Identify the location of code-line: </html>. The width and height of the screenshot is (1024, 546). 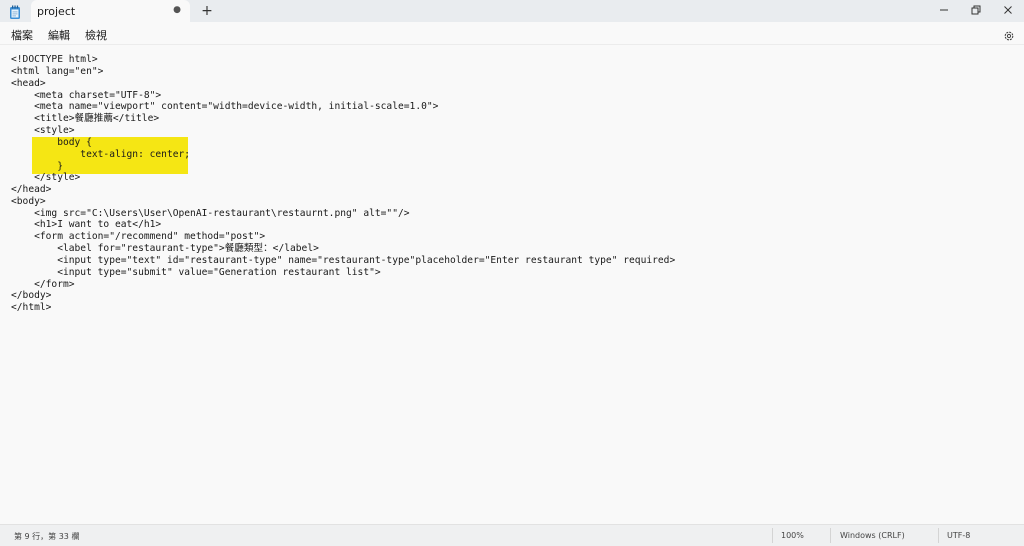
(31, 307).